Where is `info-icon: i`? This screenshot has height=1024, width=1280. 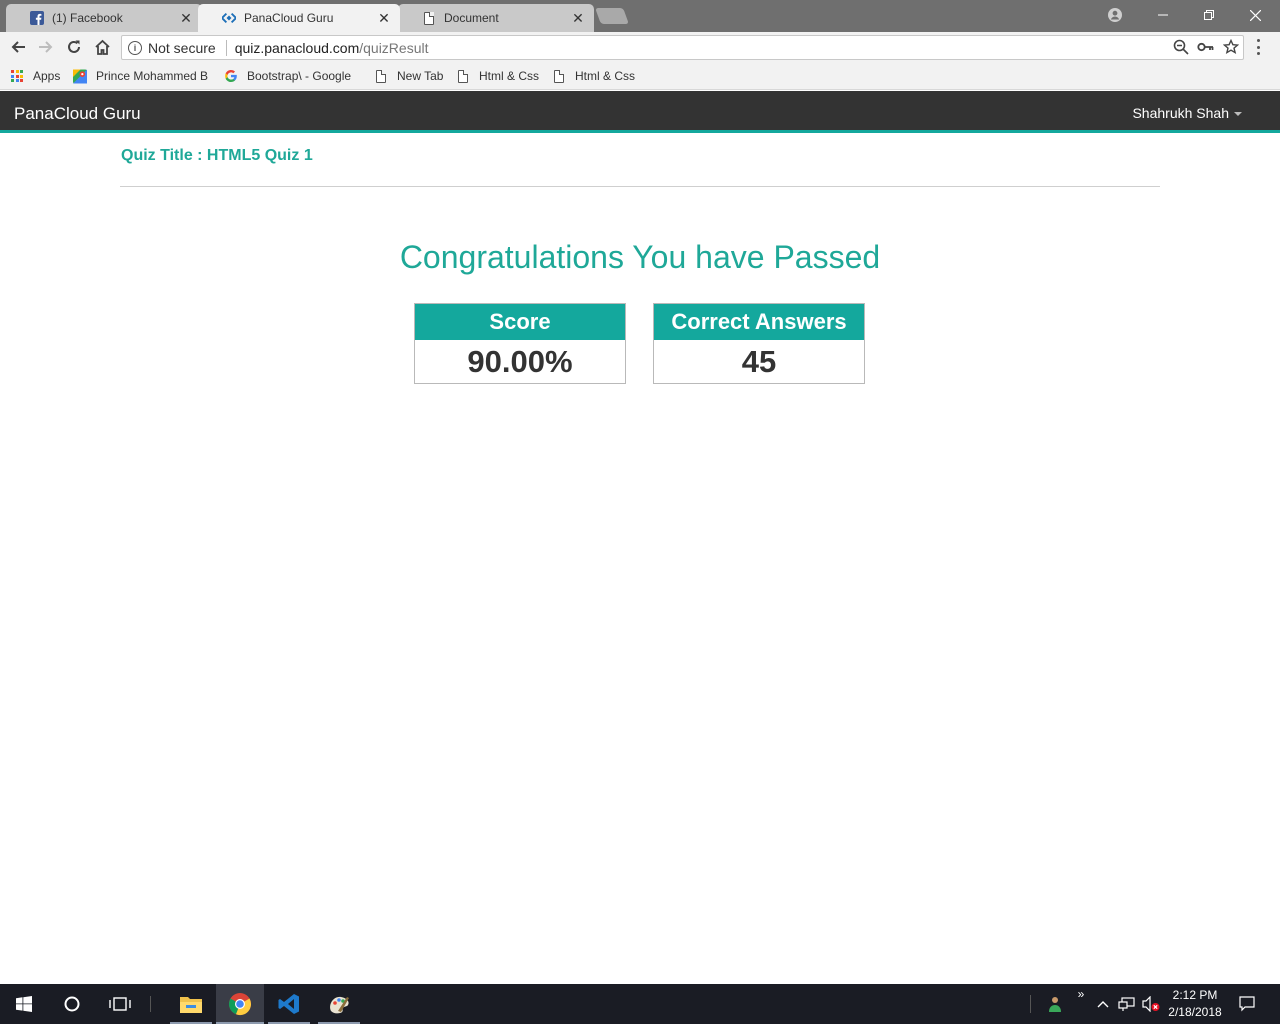 info-icon: i is located at coordinates (135, 47).